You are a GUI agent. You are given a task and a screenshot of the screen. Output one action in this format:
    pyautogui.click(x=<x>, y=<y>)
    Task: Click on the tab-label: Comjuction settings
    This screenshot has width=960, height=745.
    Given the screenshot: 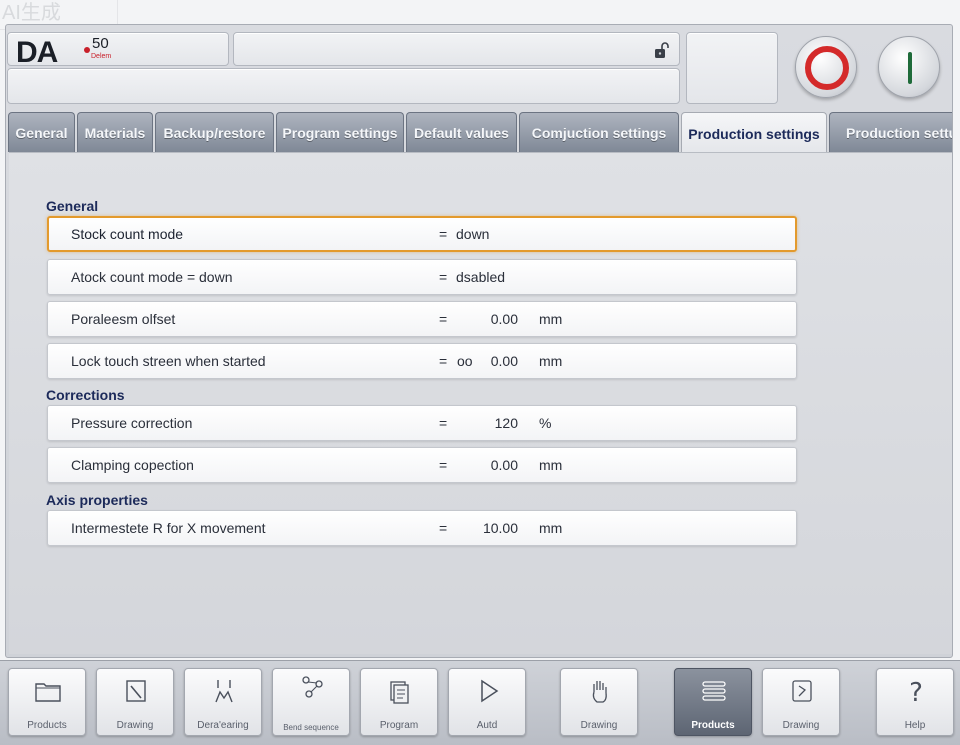 What is the action you would take?
    pyautogui.click(x=599, y=132)
    